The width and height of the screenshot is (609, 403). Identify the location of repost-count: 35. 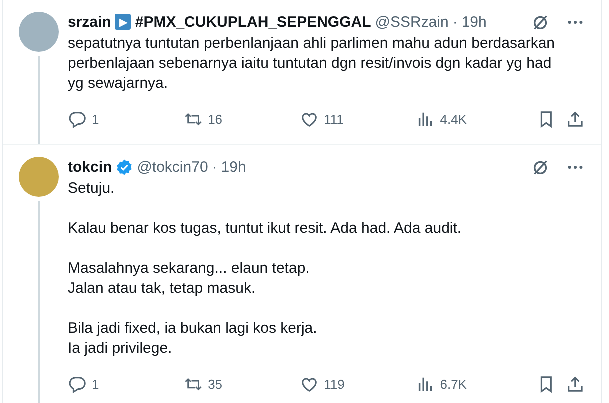
(215, 384).